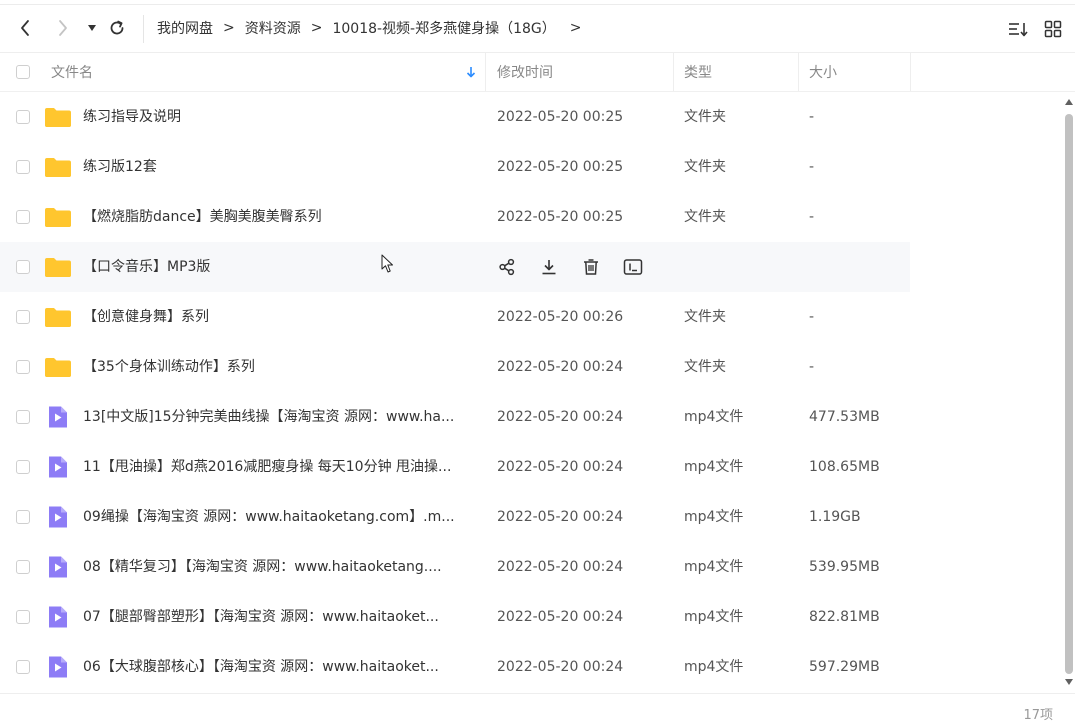 This screenshot has height=727, width=1075. Describe the element at coordinates (273, 28) in the screenshot. I see `breadcrumb-item-resources: 资料资源` at that location.